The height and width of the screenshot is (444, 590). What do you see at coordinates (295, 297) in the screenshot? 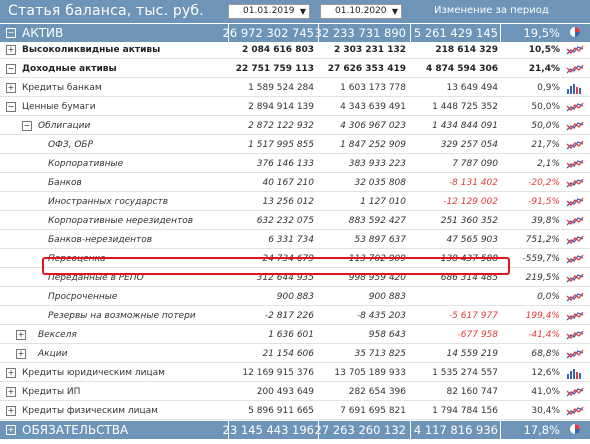
I see `table-row: Просроченные 900 883 900 883 0,0%` at bounding box center [295, 297].